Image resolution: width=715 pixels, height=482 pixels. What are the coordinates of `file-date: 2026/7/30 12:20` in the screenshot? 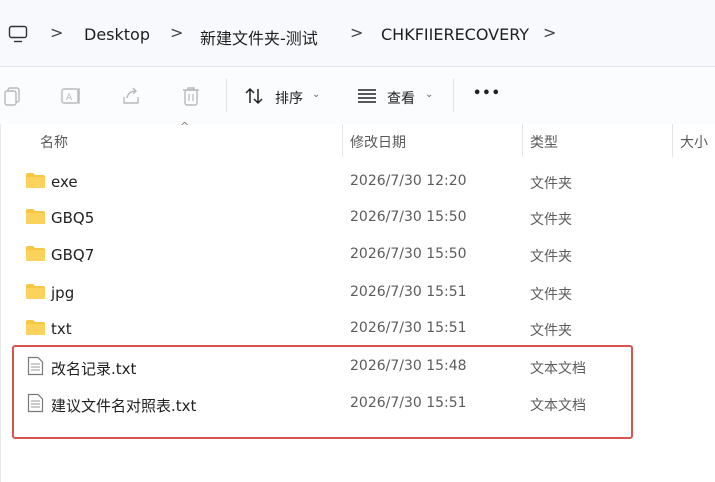 It's located at (408, 181).